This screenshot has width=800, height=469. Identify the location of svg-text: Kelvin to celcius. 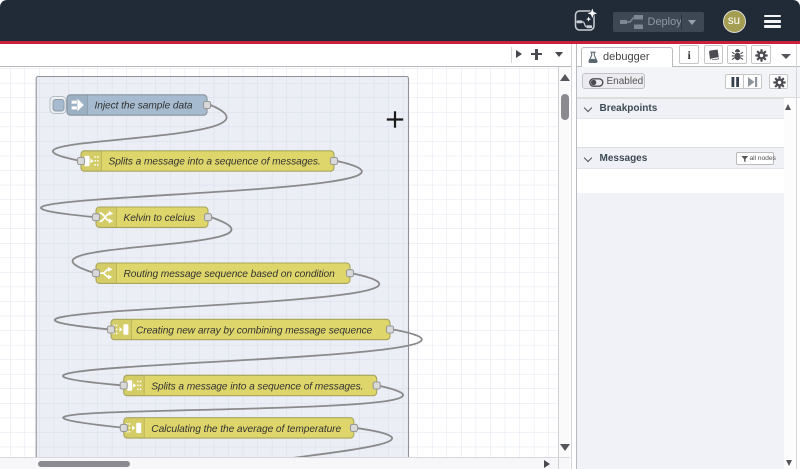
(160, 217).